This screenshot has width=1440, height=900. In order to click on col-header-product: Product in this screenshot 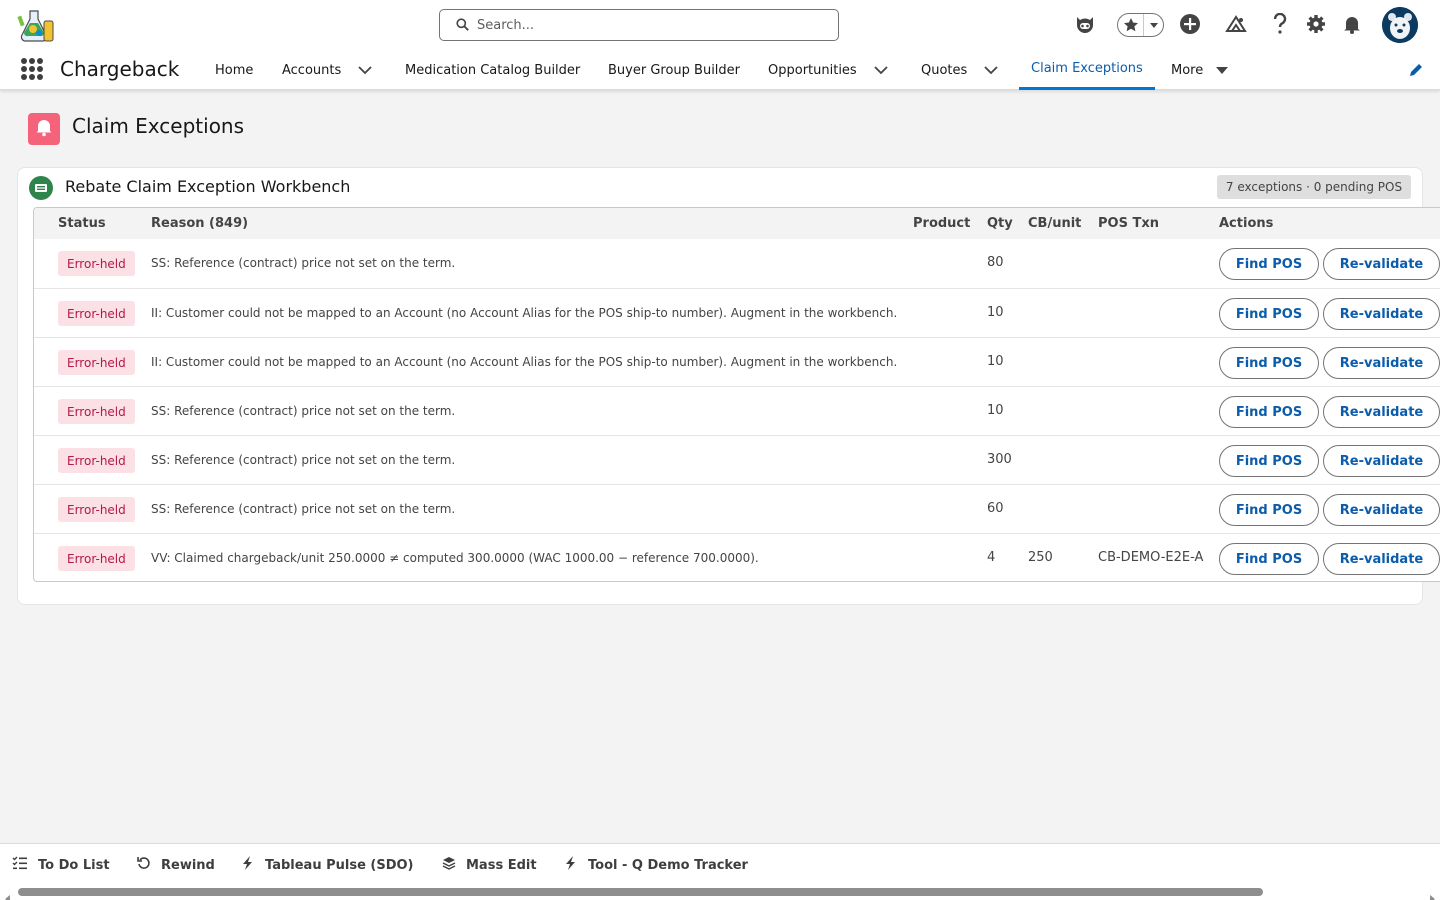, I will do `click(941, 223)`.